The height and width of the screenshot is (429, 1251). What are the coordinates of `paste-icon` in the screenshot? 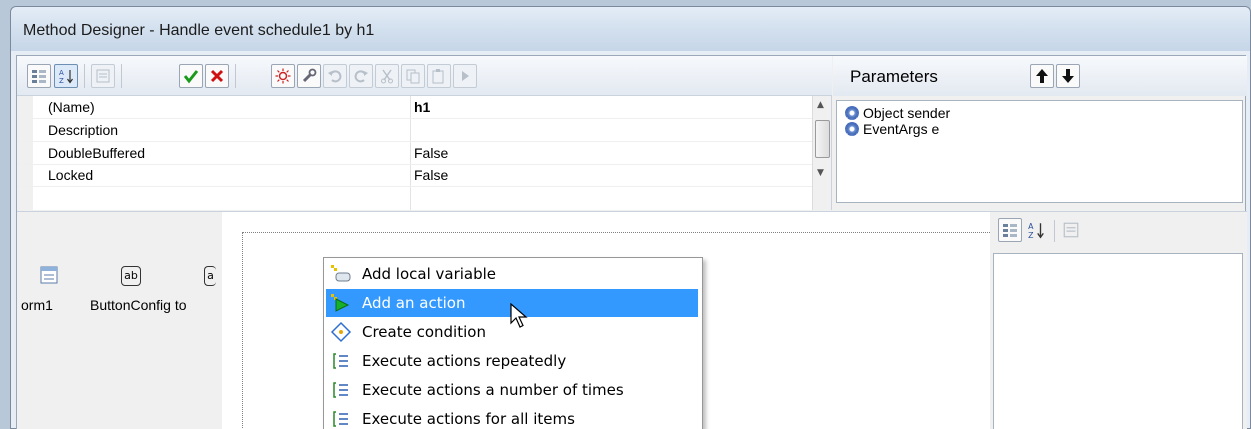 It's located at (438, 76).